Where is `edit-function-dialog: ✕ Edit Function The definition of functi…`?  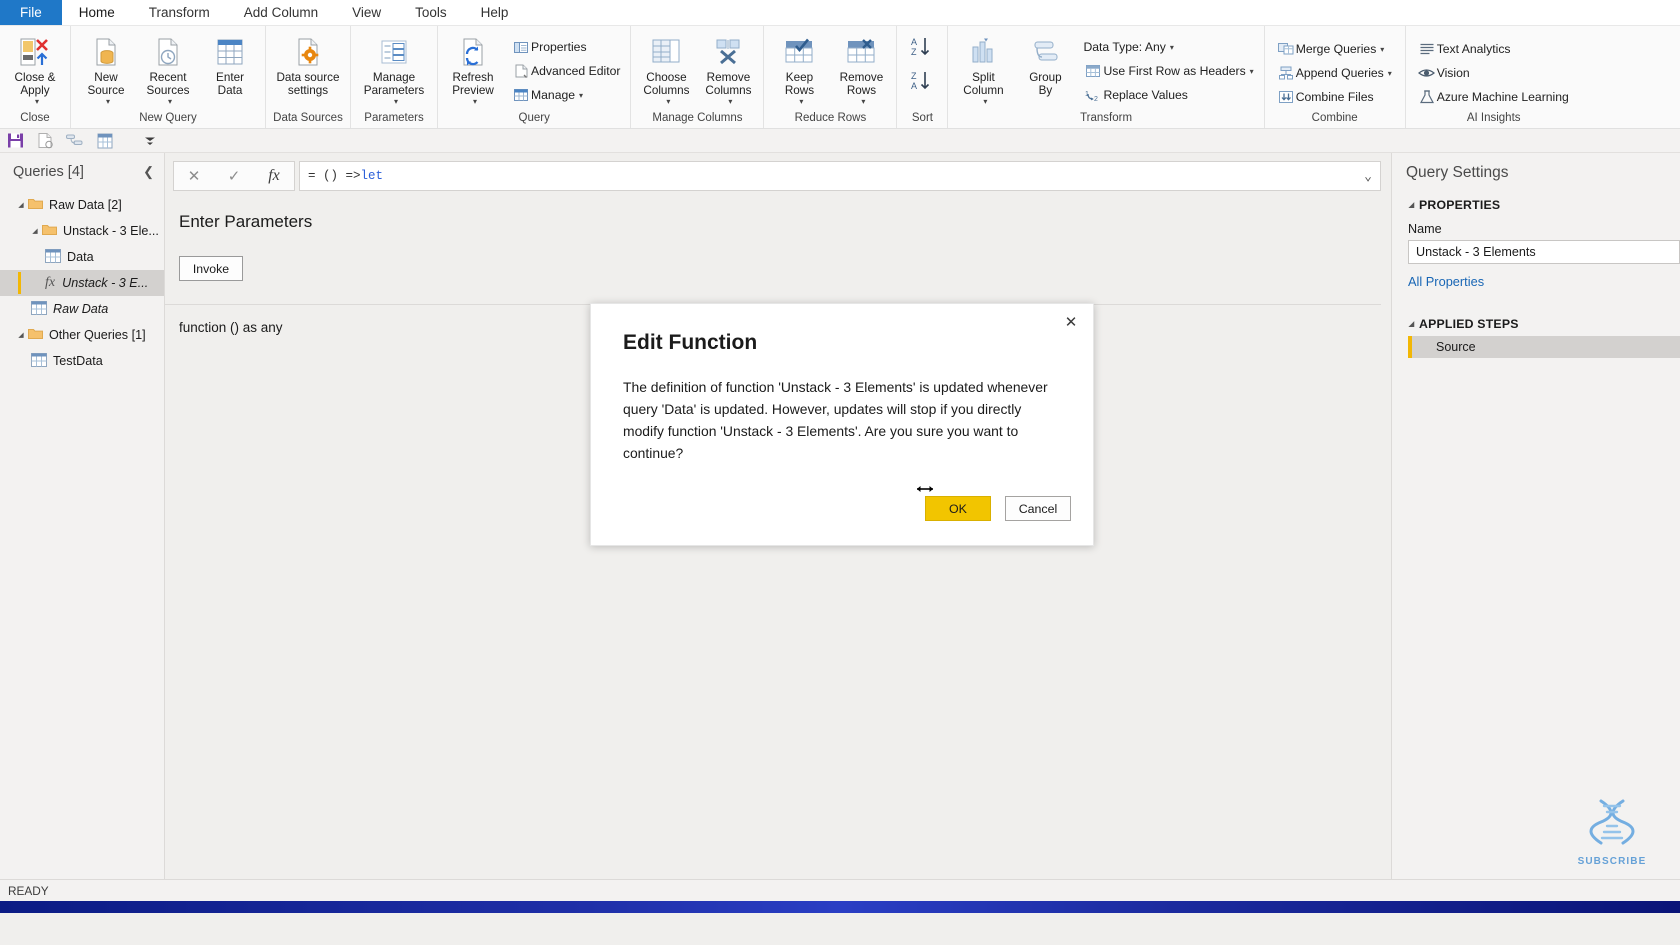 edit-function-dialog: ✕ Edit Function The definition of functi… is located at coordinates (842, 424).